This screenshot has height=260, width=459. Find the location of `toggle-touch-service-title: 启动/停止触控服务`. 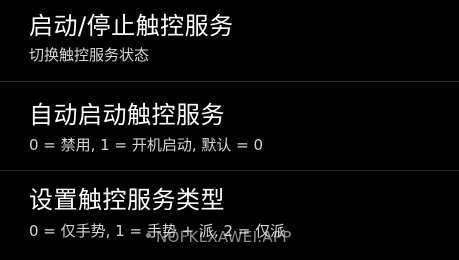

toggle-touch-service-title: 启动/停止触控服务 is located at coordinates (131, 26).